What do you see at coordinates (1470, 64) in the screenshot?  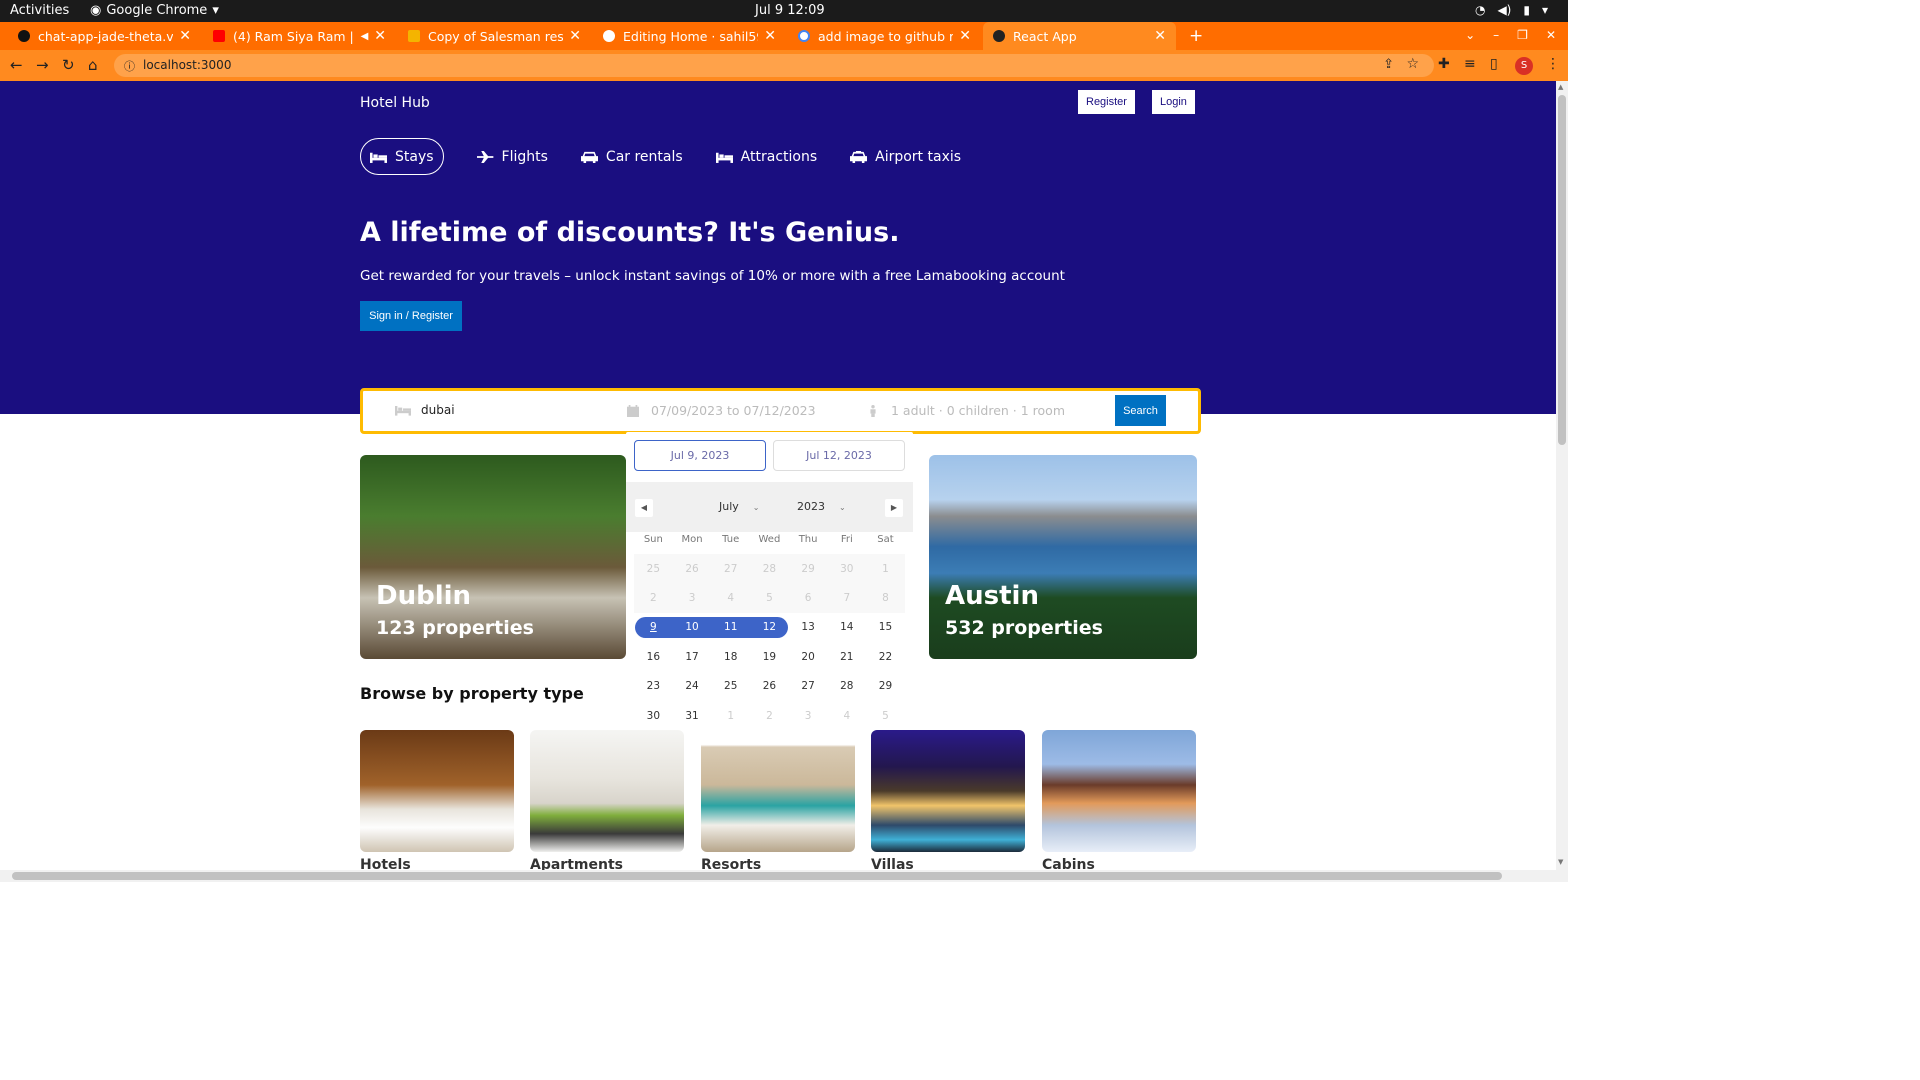 I see `media-control-icon: ≡` at bounding box center [1470, 64].